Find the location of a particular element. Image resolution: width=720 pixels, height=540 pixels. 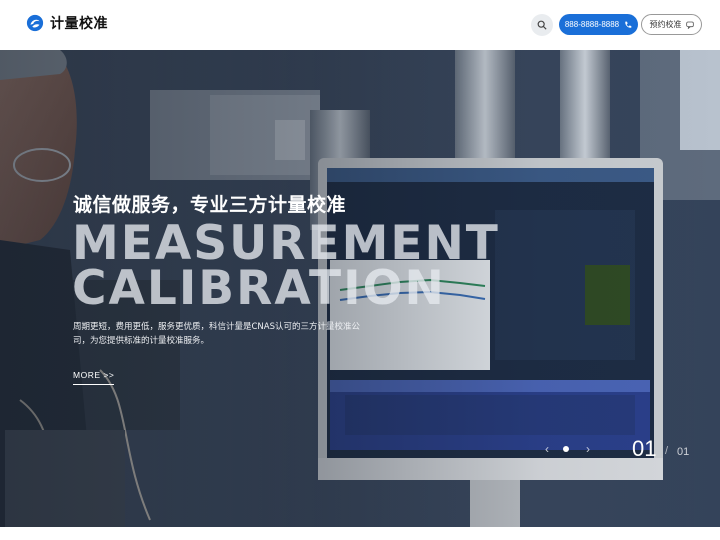

phone-icon is located at coordinates (628, 24).